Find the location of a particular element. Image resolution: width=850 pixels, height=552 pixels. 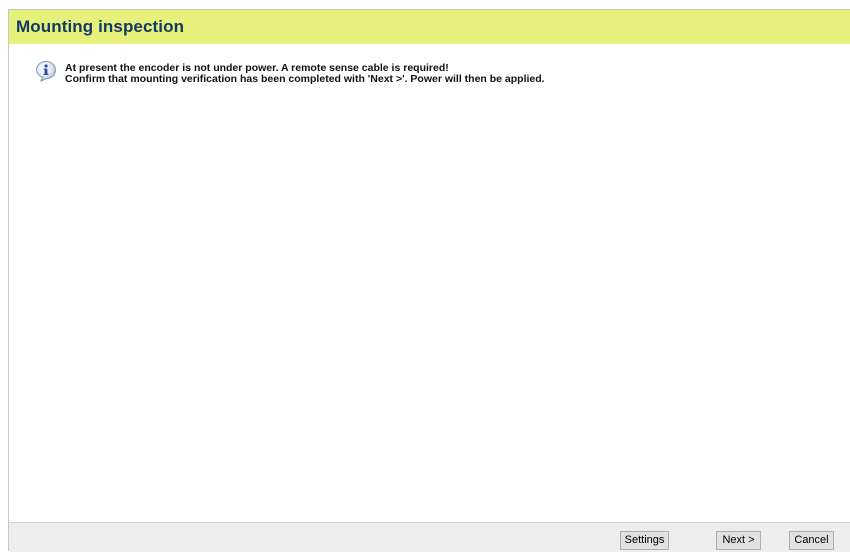

page-title: Mounting inspection is located at coordinates (100, 26).